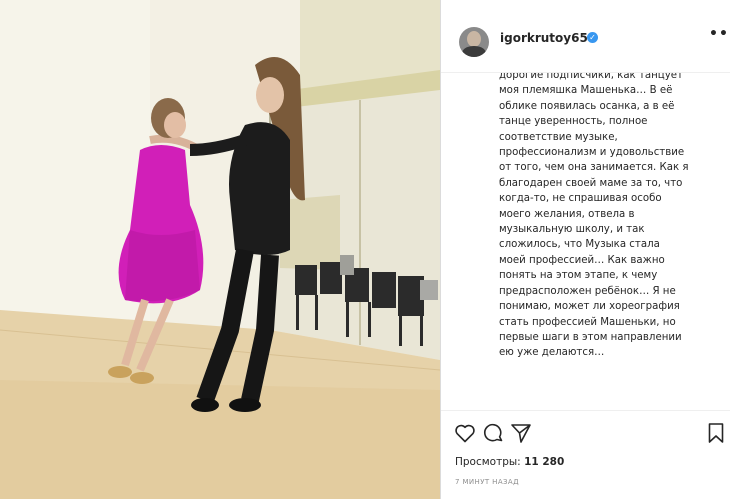 The width and height of the screenshot is (730, 500). I want to click on verified-badge-icon: ✓, so click(592, 37).